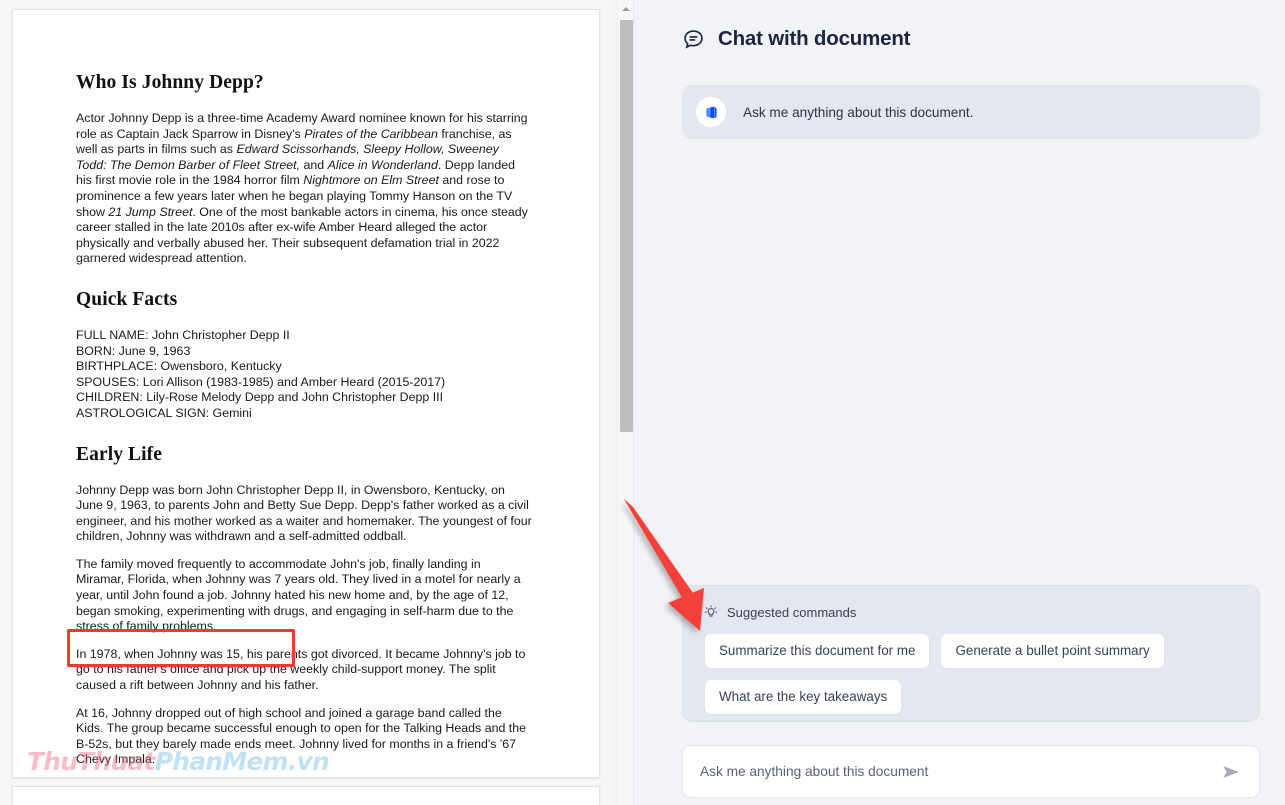 Image resolution: width=1285 pixels, height=805 pixels. Describe the element at coordinates (164, 412) in the screenshot. I see `fact-astrological-sign: ASTROLOGICAL SIGN: Gemini` at that location.